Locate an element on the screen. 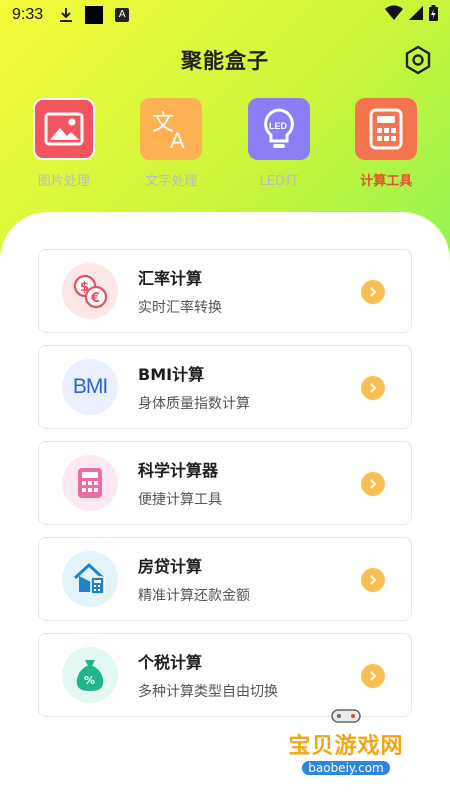 The image size is (450, 800). card-subtitle: 多种计算类型自由切换 is located at coordinates (208, 692).